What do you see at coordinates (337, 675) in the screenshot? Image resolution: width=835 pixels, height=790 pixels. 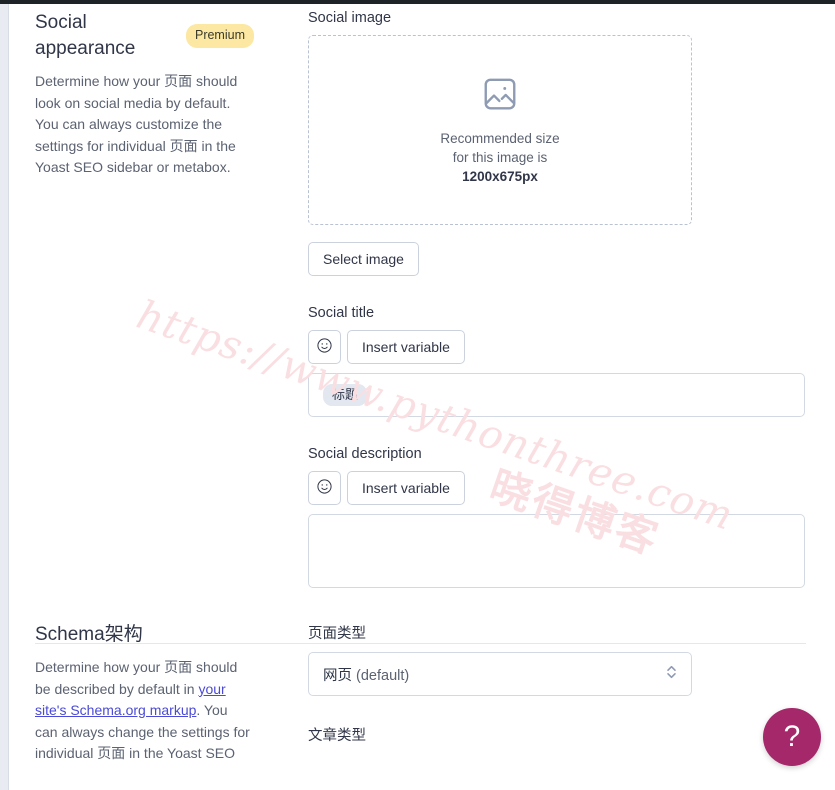 I see `page-type-value-main: 网页` at bounding box center [337, 675].